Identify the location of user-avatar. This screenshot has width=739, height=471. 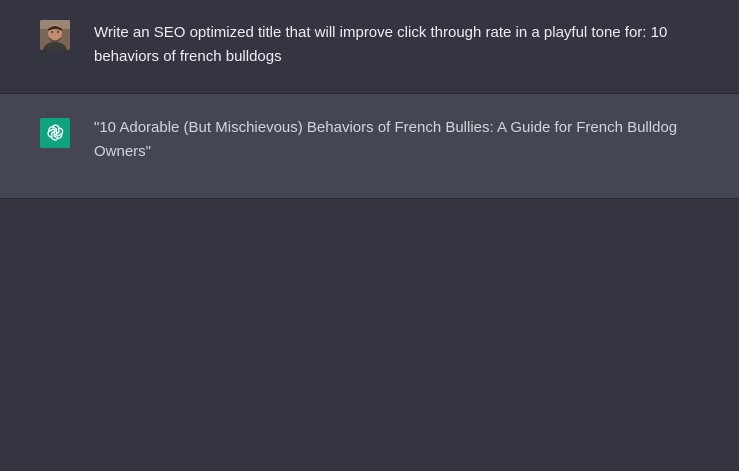
(55, 35).